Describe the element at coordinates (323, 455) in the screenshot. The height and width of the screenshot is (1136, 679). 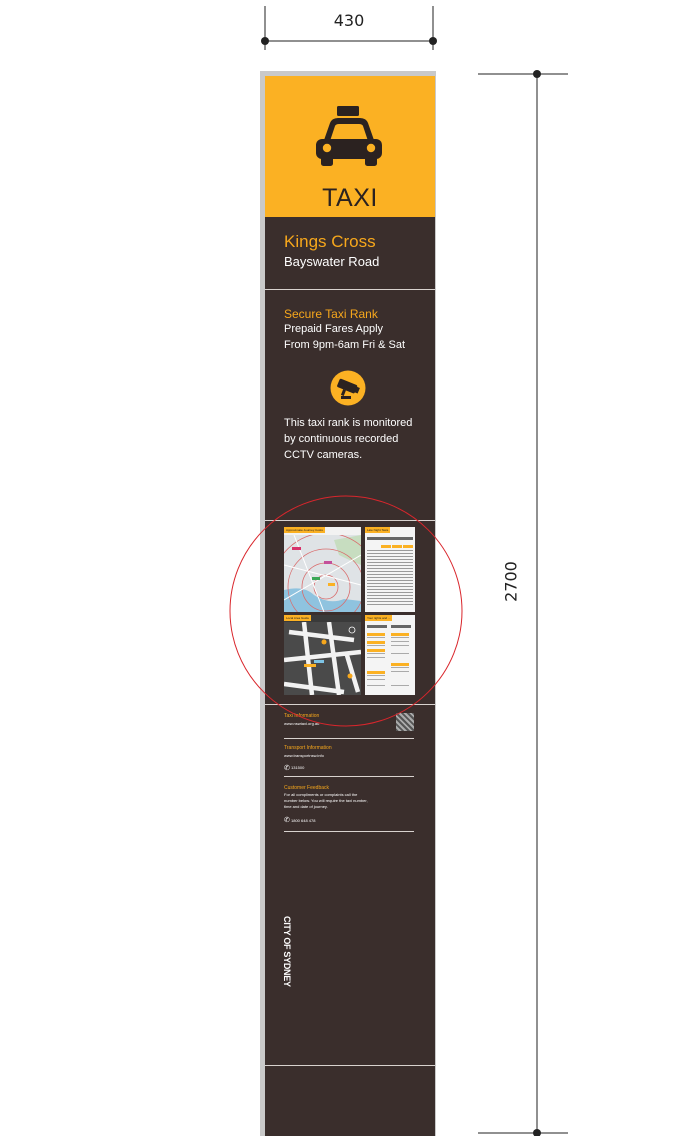
I see `cctv-notice-line-3: CCTV cameras.` at that location.